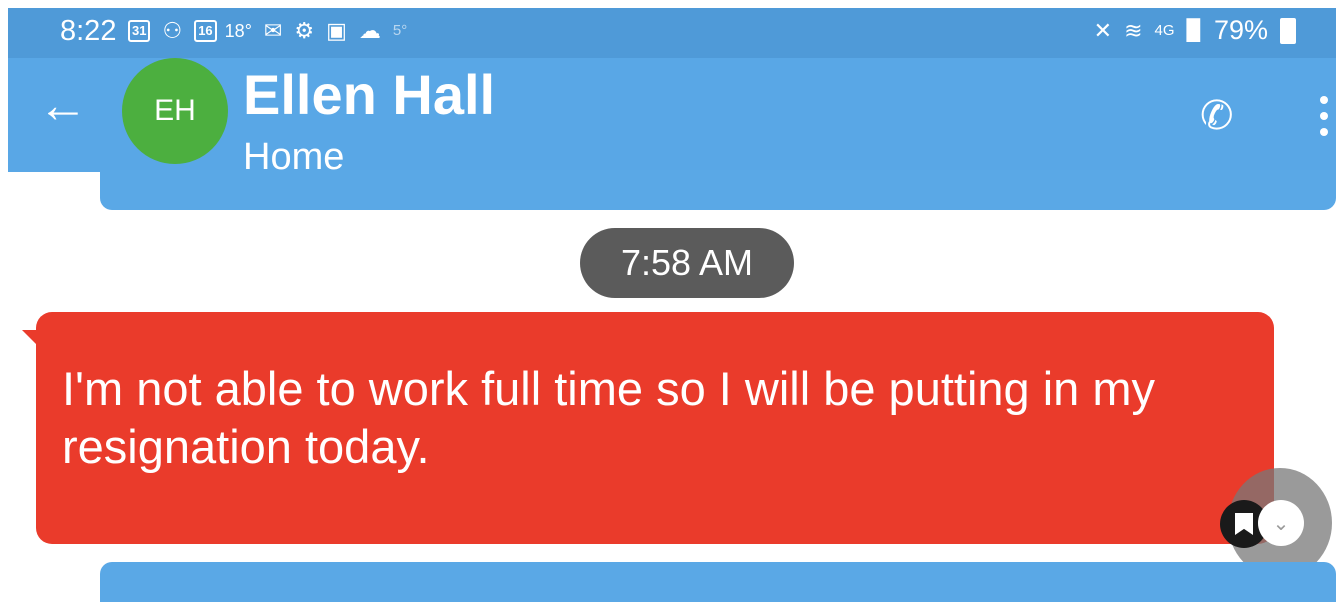 Image resolution: width=1336 pixels, height=602 pixels. Describe the element at coordinates (205, 31) in the screenshot. I see `calendar-icon: 16` at that location.